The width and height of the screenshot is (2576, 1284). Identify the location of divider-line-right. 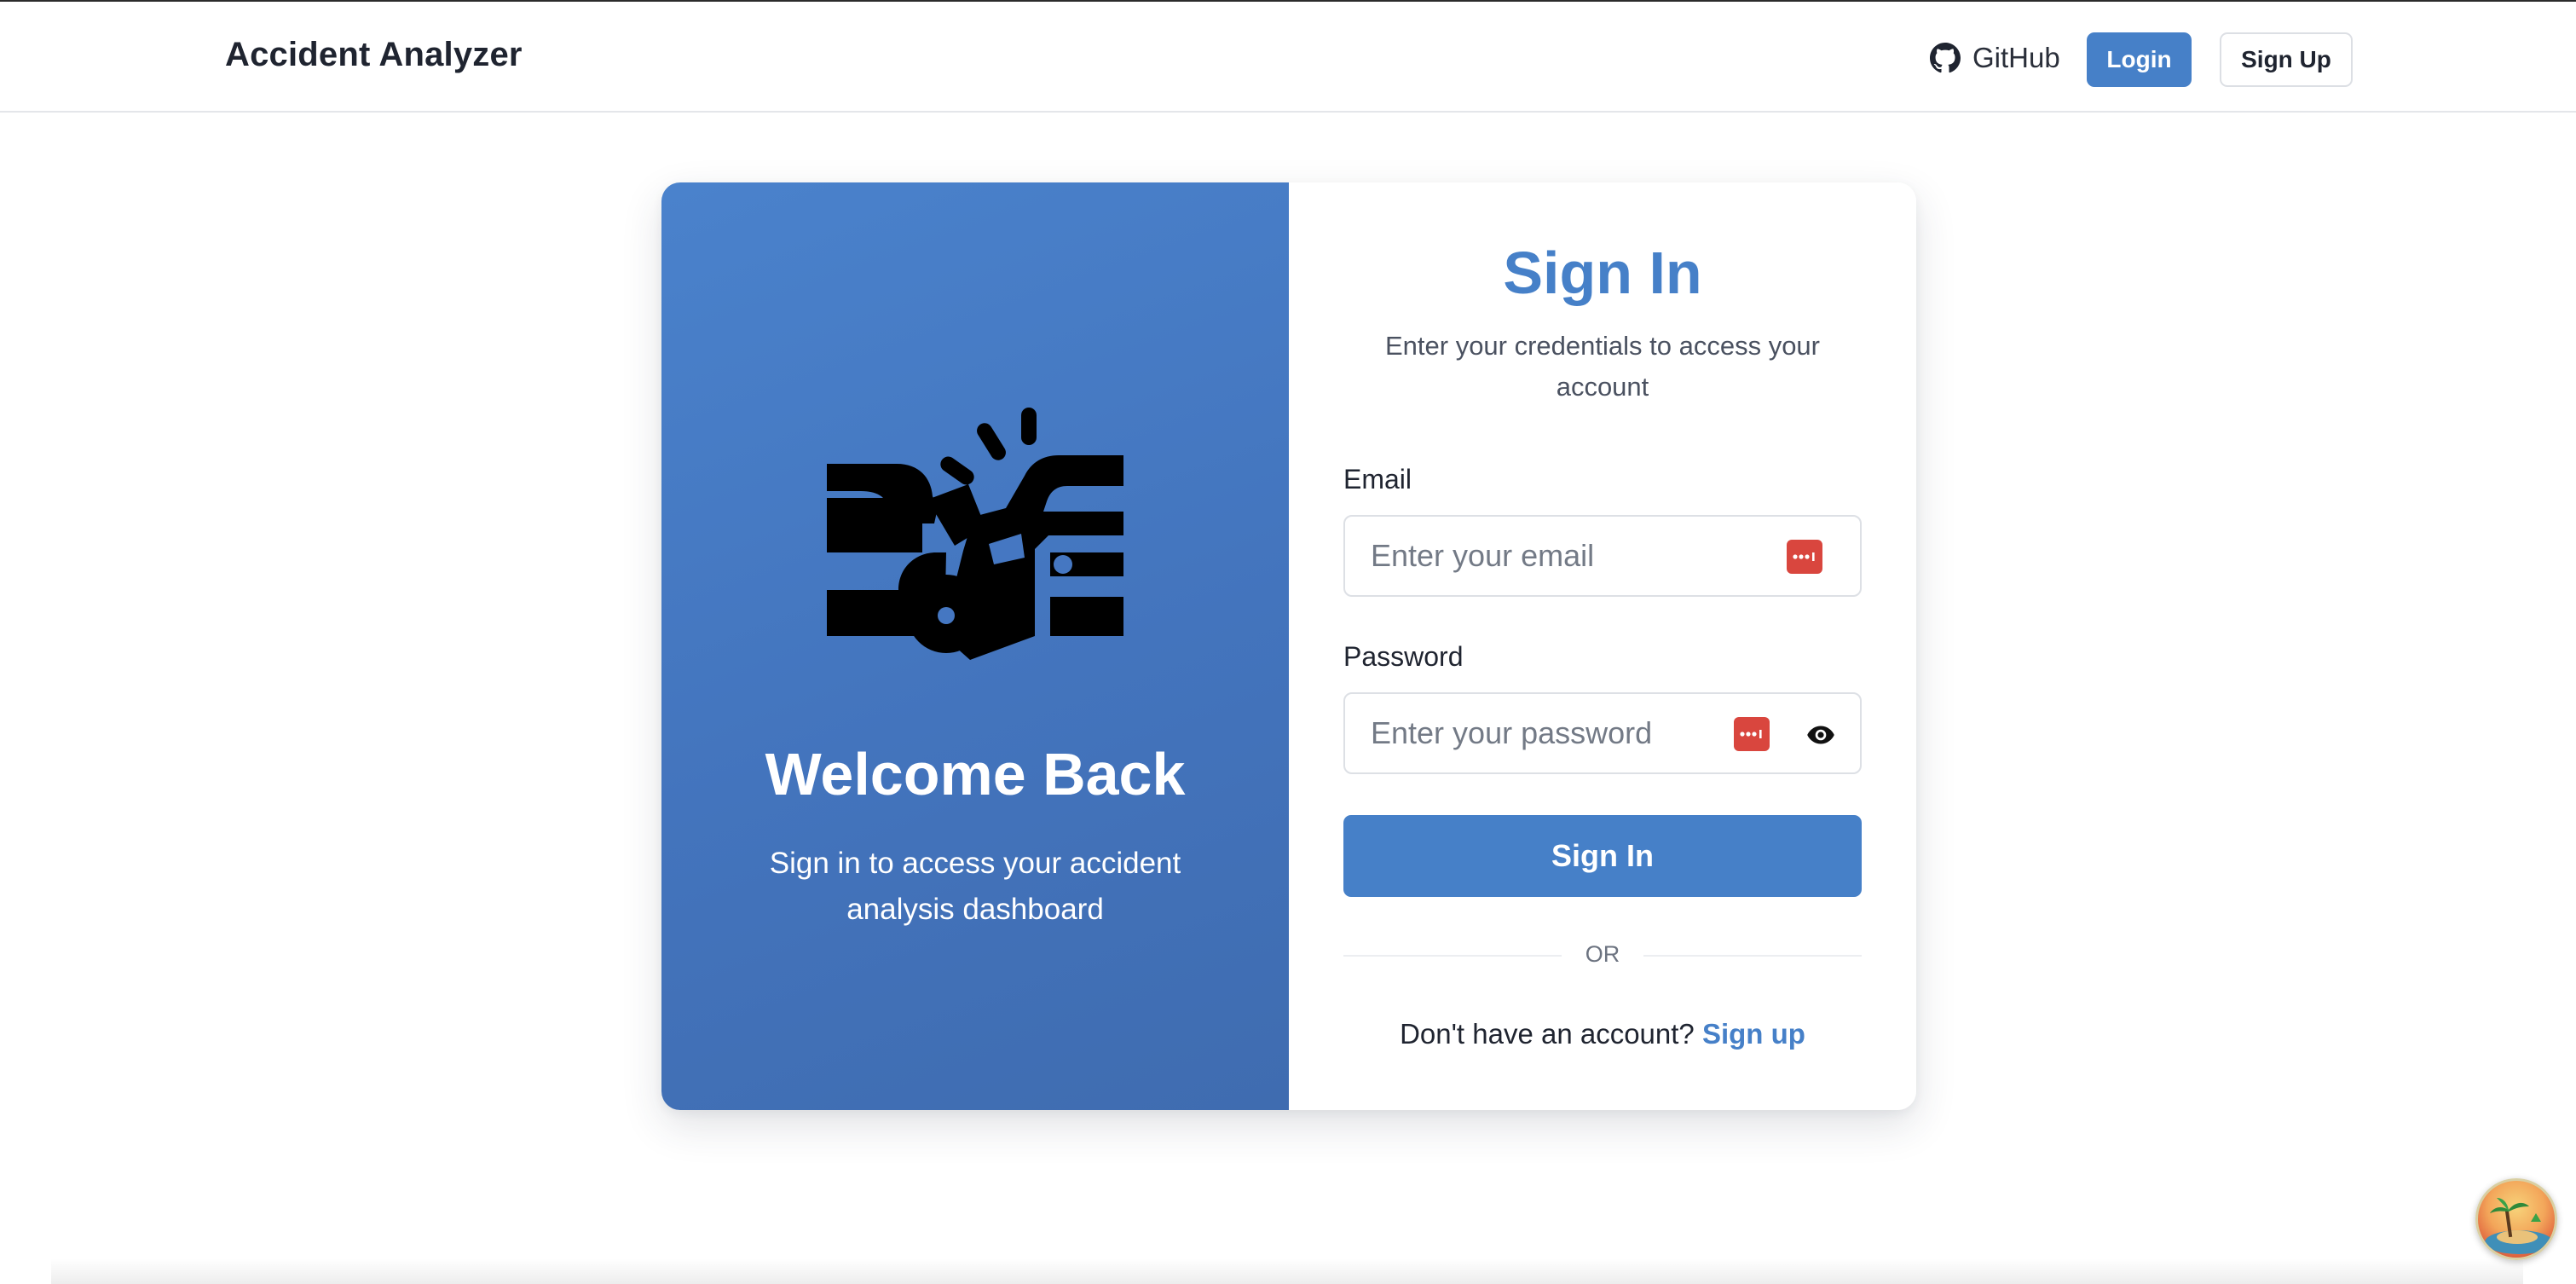
(1752, 956).